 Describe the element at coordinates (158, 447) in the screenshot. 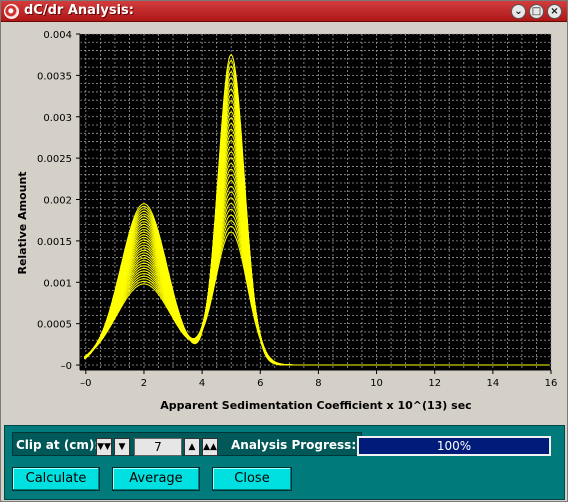

I see `clip-value-field: 7` at that location.